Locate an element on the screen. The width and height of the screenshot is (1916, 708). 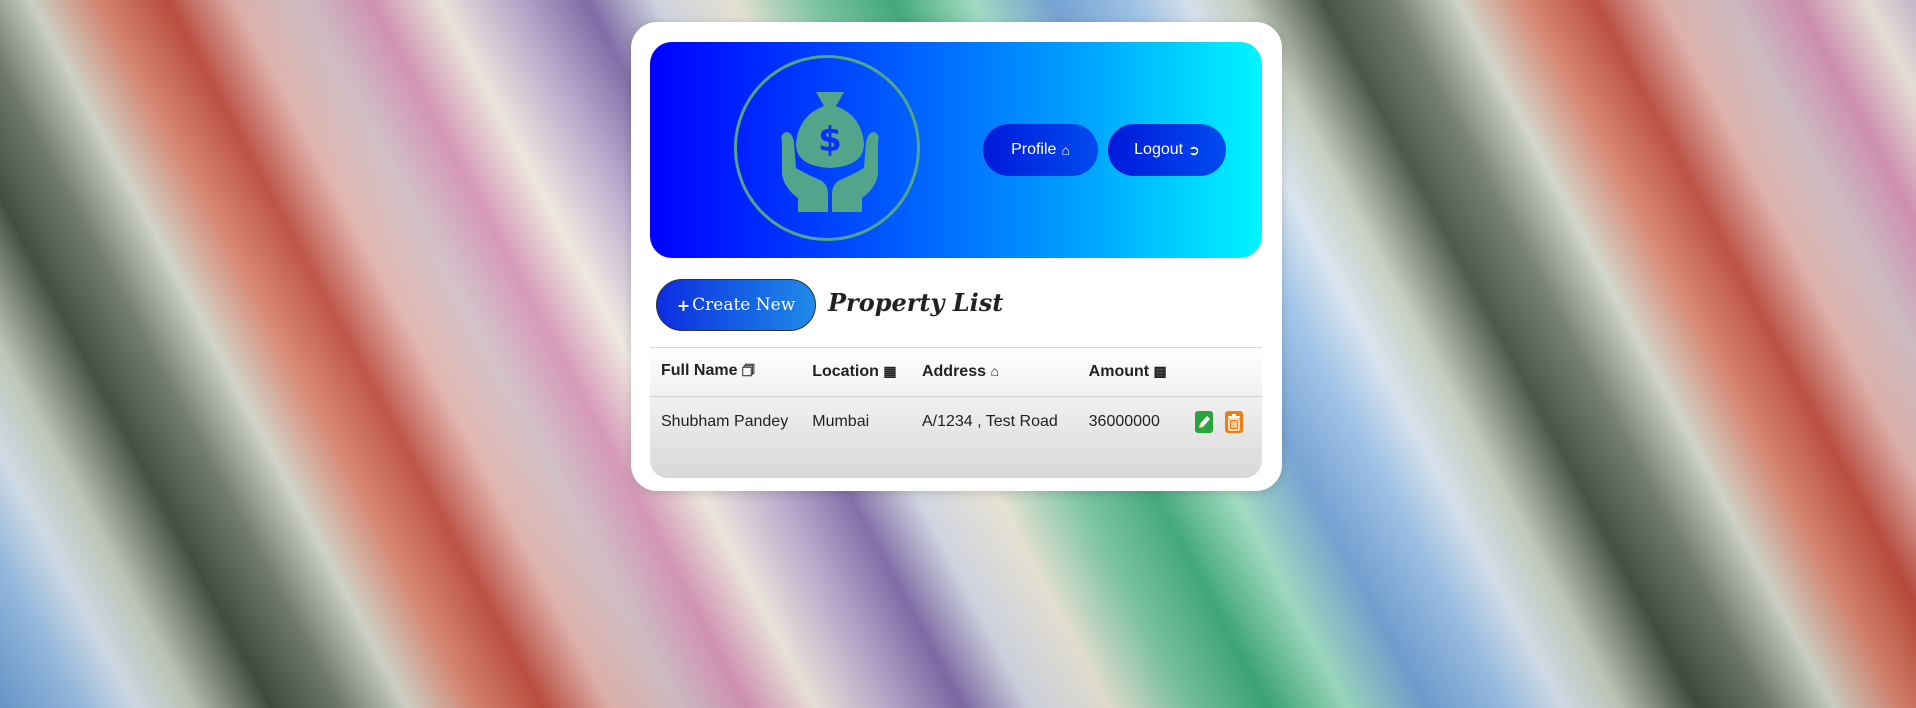
header-address: Address ⌂ is located at coordinates (994, 372).